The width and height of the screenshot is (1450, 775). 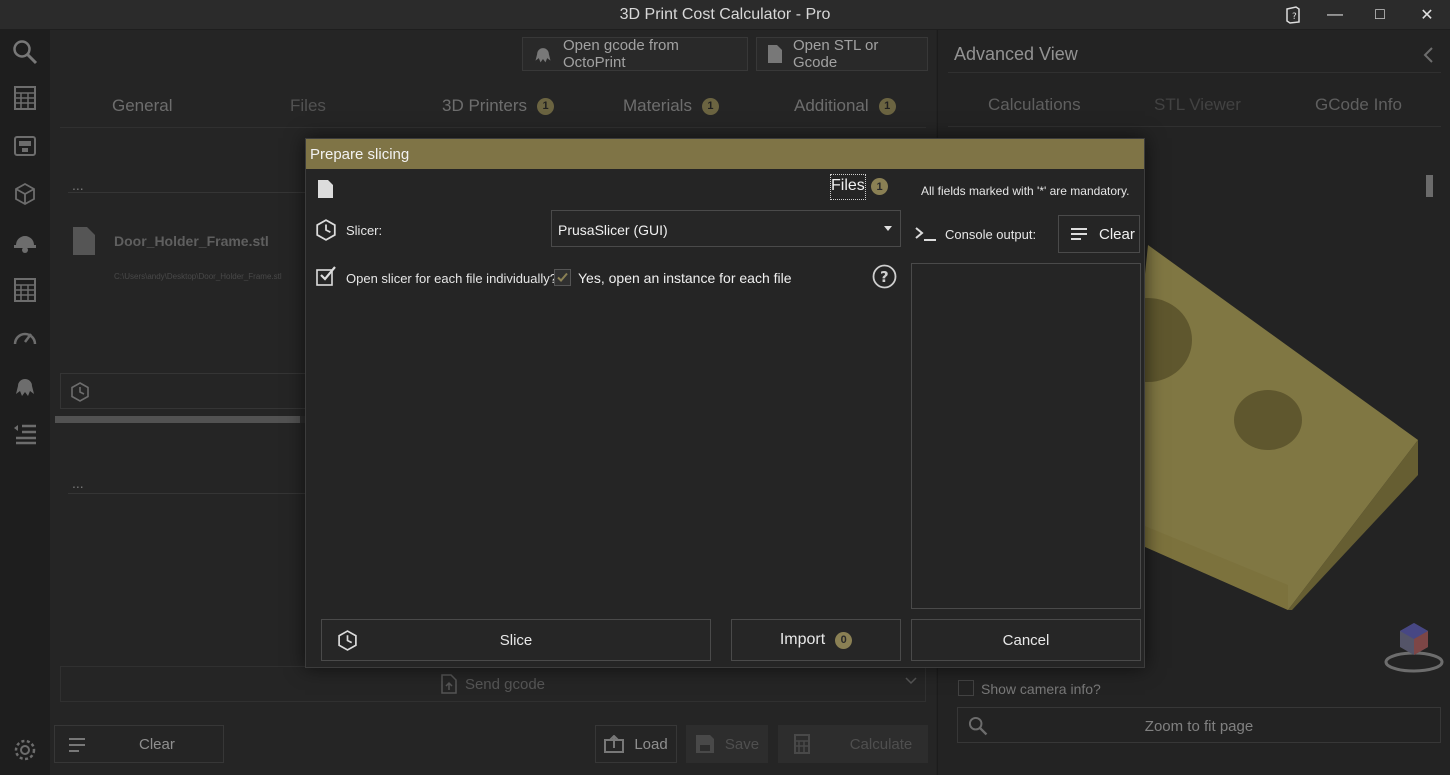 I want to click on title-bar: 3D Print Cost Calculator - Pro ? — □ ✕, so click(x=725, y=15).